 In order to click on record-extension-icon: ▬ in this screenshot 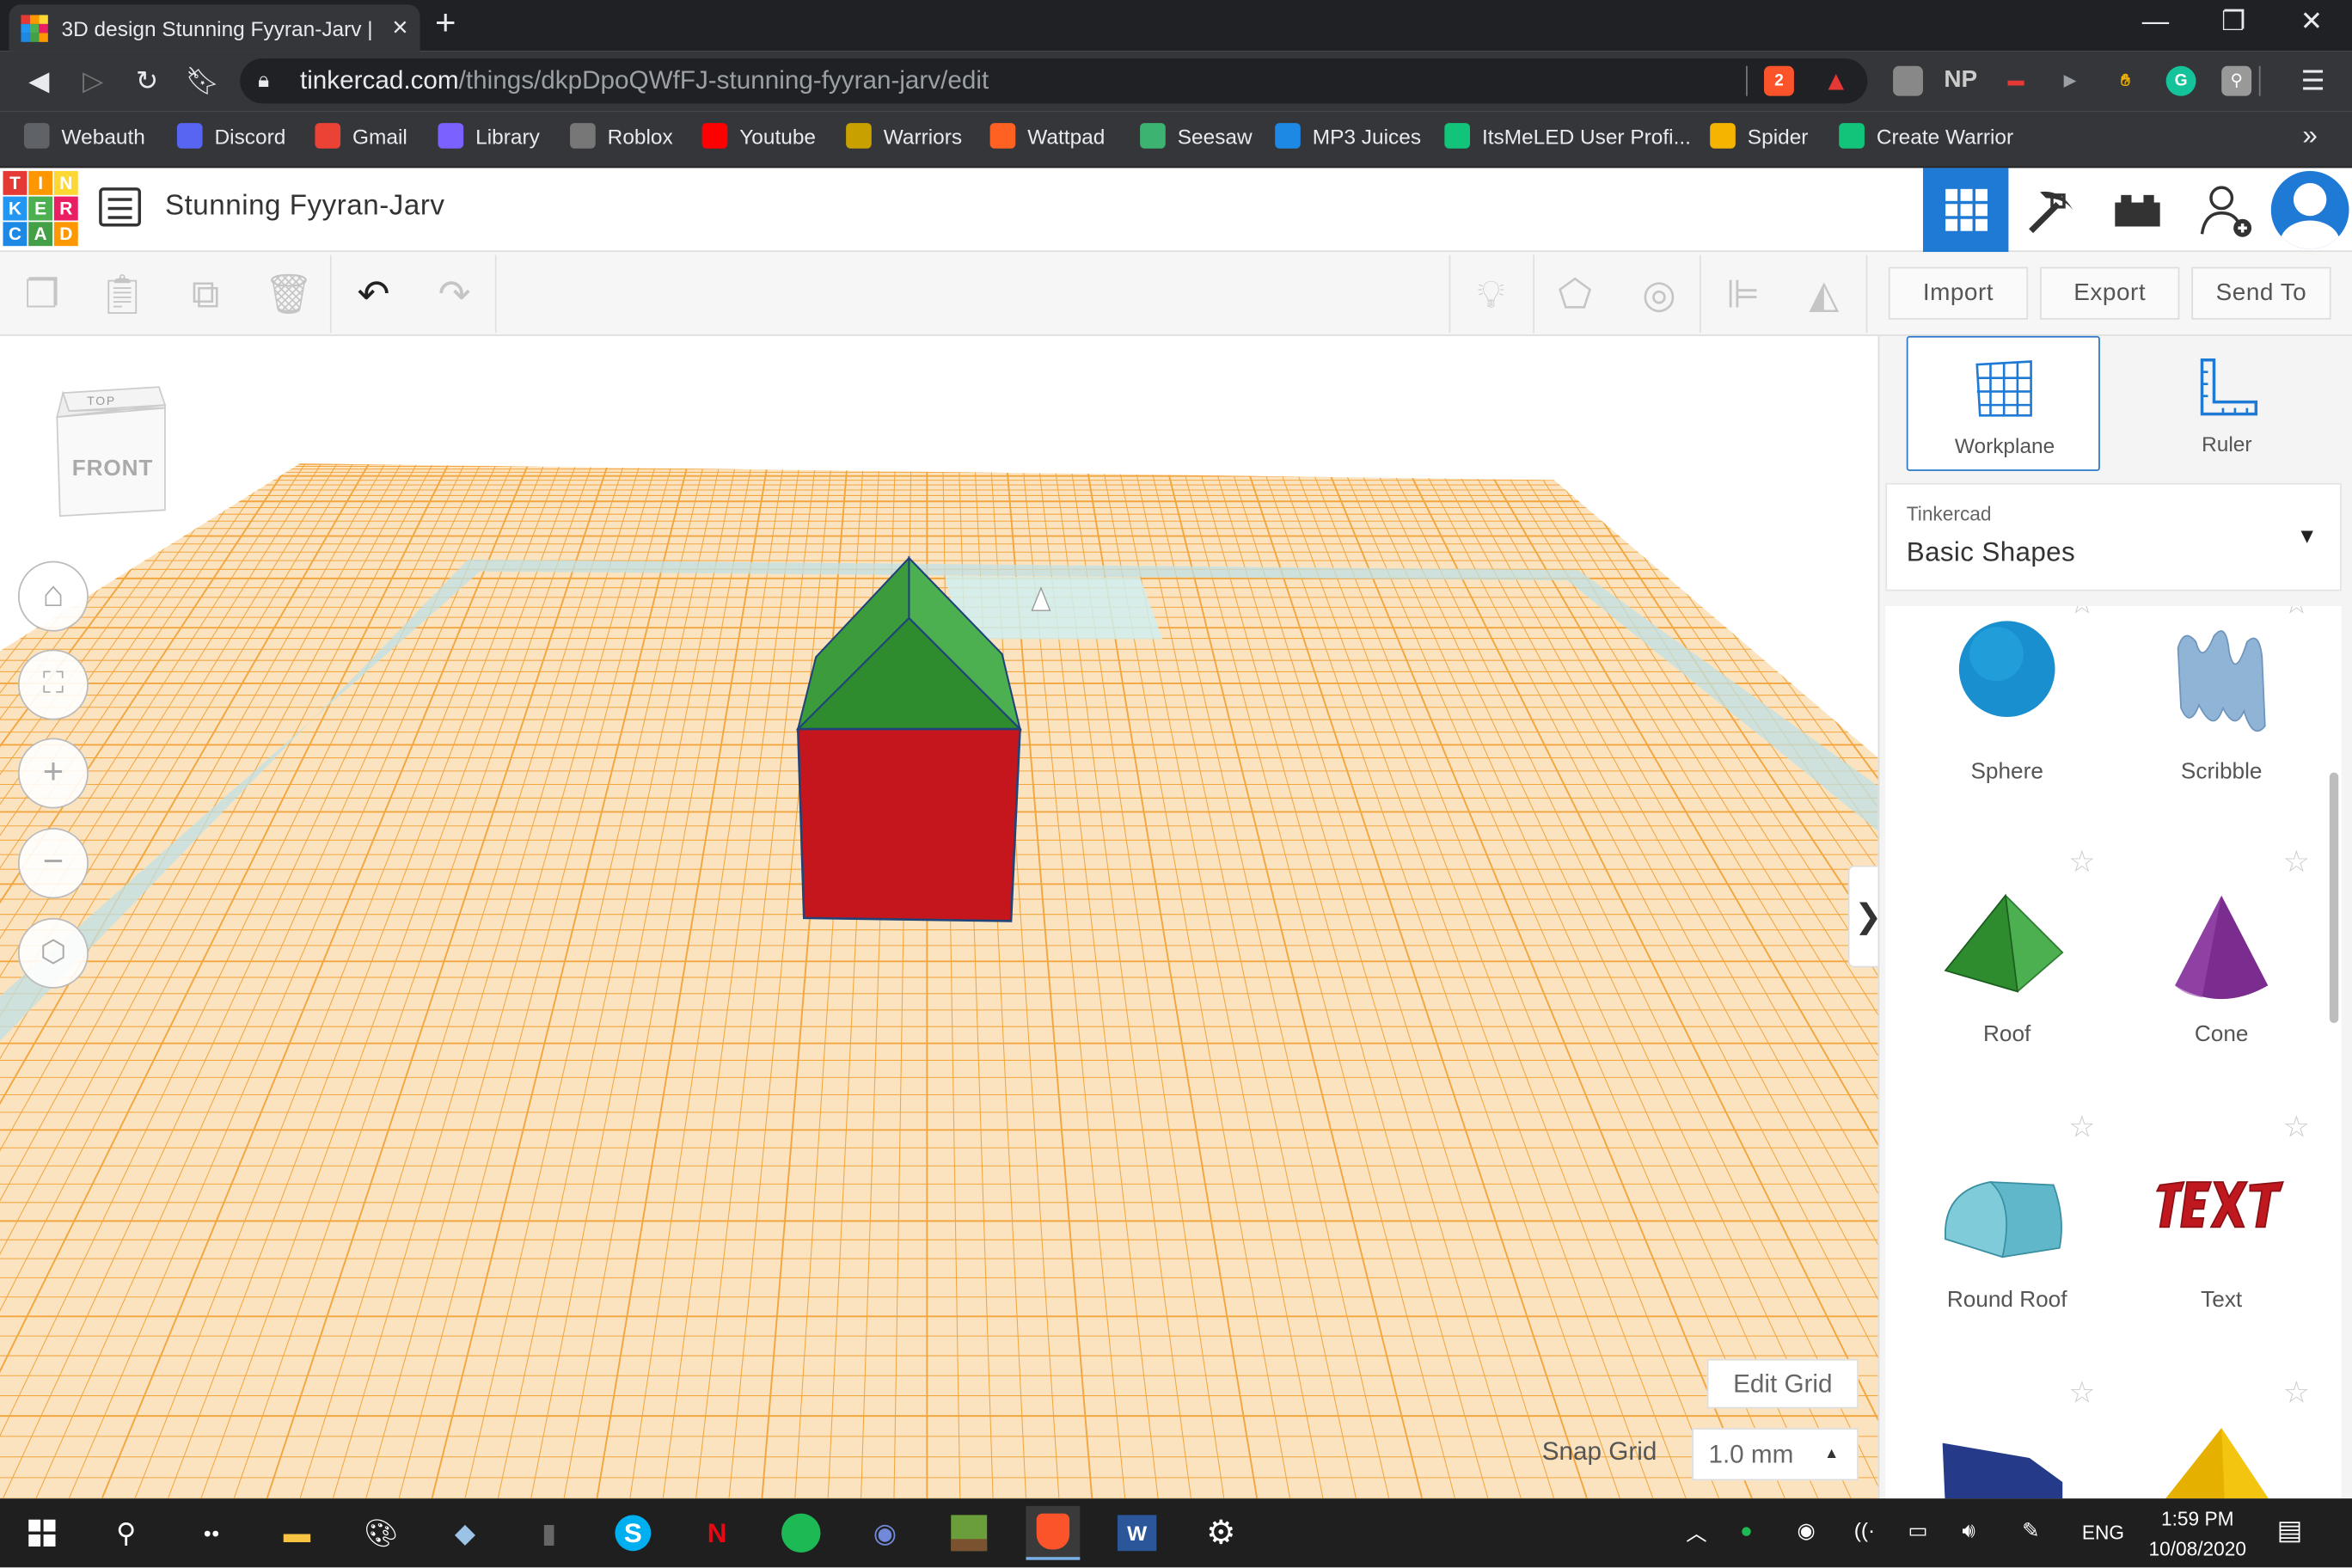, I will do `click(2016, 81)`.